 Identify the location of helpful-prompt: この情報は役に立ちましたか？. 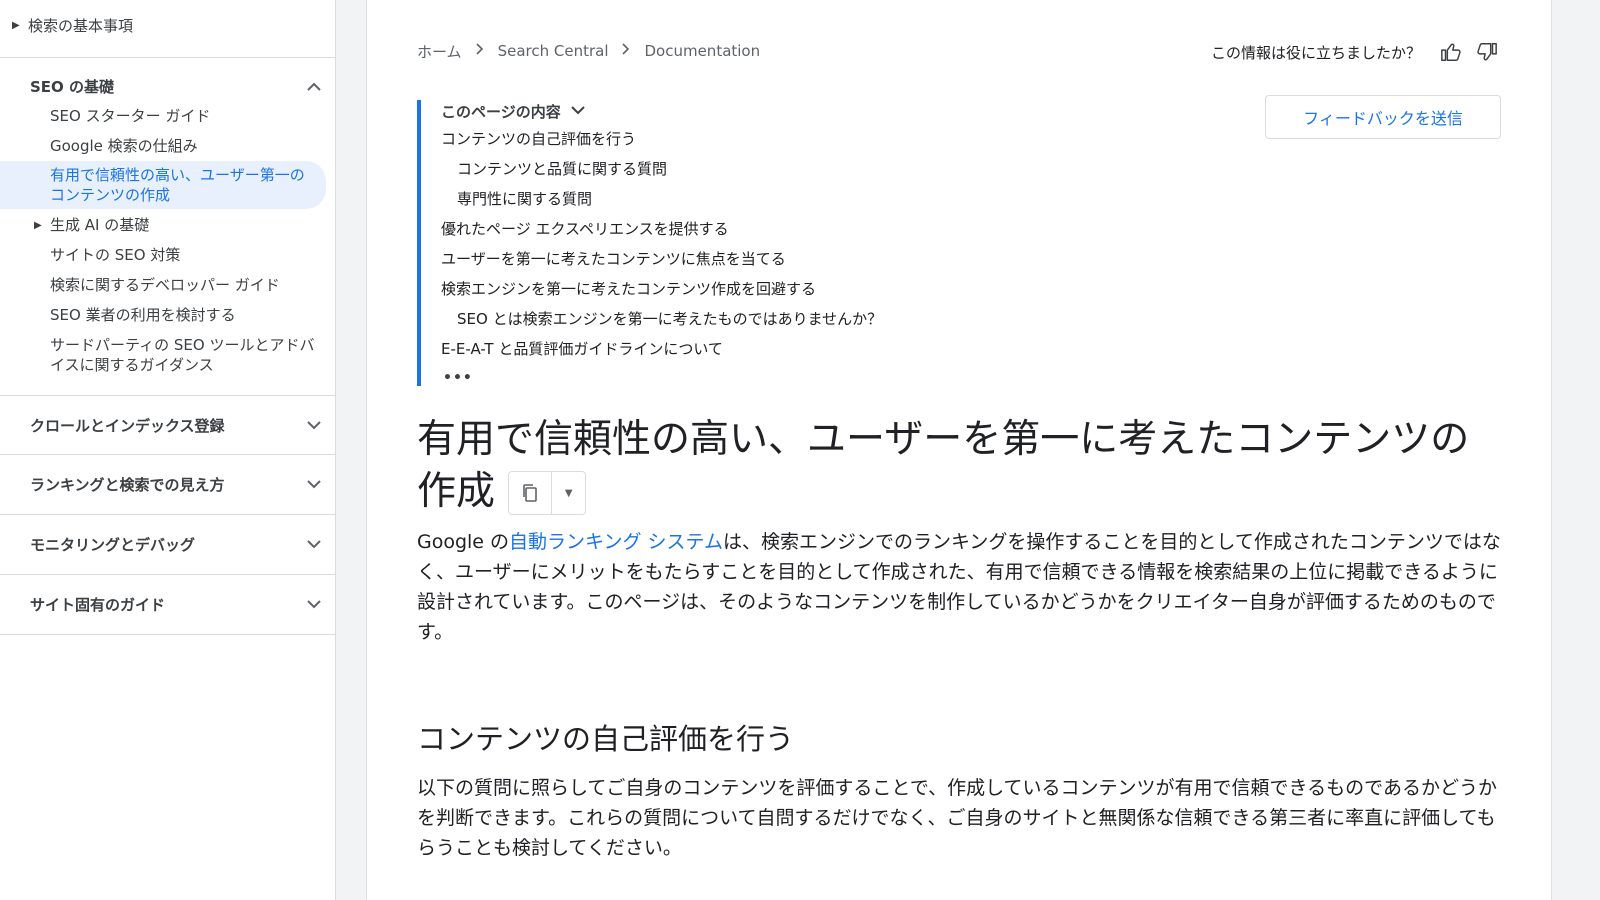
(1356, 52).